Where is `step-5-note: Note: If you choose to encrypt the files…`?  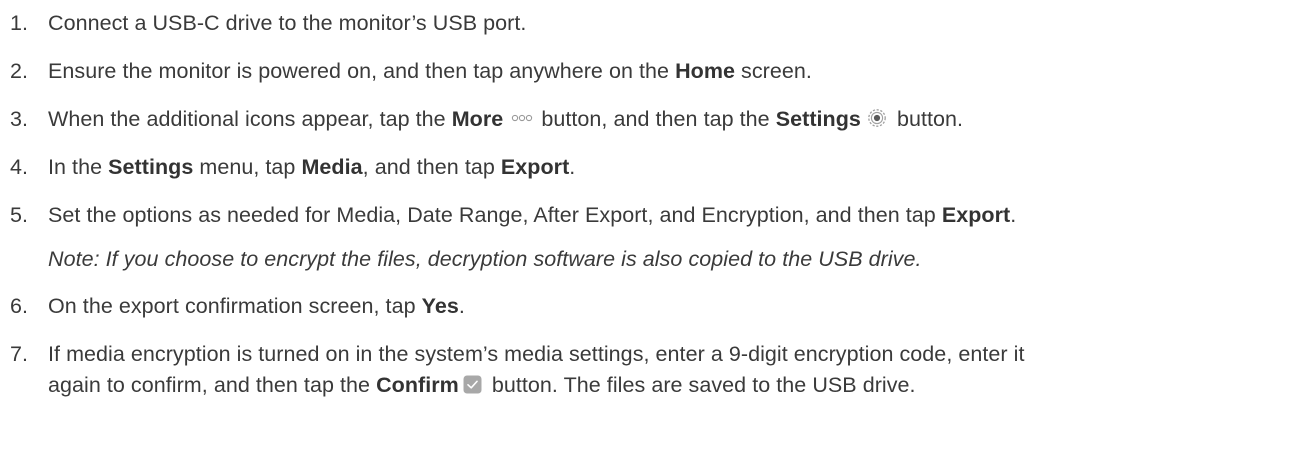 step-5-note: Note: If you choose to encrypt the files… is located at coordinates (485, 259).